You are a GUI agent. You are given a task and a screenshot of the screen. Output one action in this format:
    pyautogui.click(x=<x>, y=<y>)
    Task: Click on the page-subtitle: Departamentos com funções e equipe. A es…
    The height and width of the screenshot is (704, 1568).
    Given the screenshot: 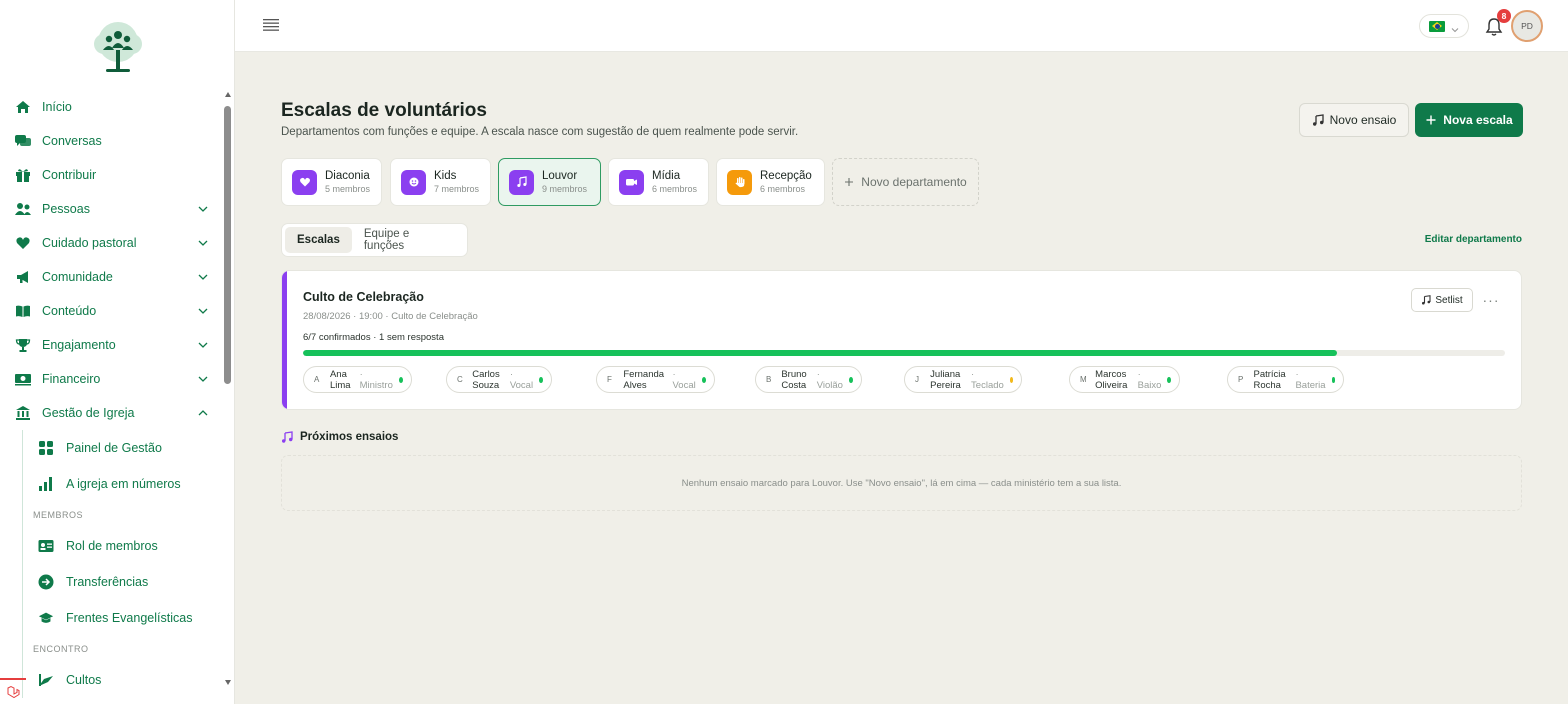 What is the action you would take?
    pyautogui.click(x=540, y=132)
    